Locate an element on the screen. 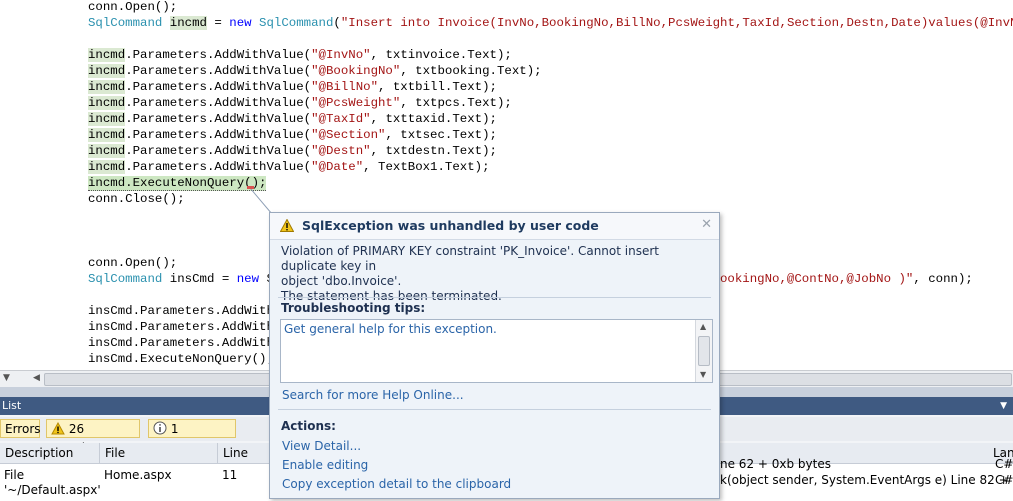 This screenshot has width=1013, height=501. column-description: Description is located at coordinates (50, 453).